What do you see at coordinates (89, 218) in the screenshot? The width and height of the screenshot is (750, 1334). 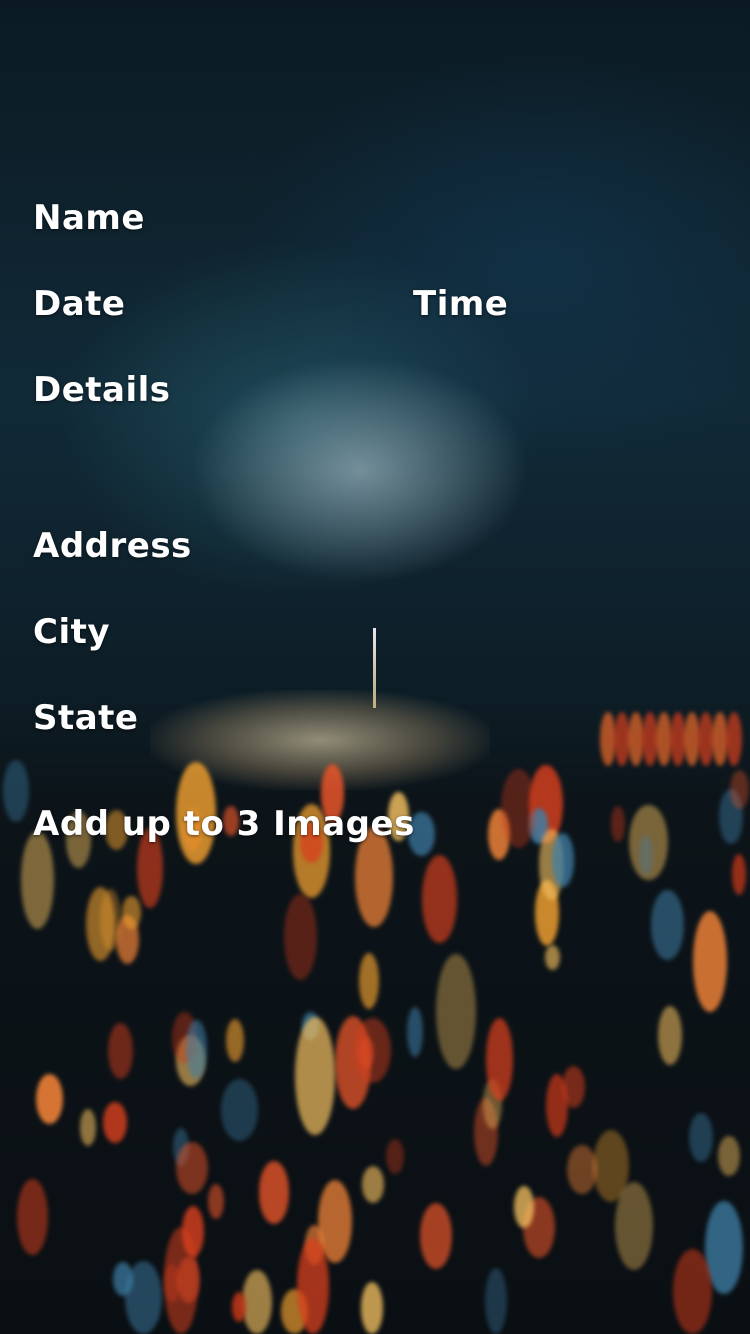 I see `name-label: Name` at bounding box center [89, 218].